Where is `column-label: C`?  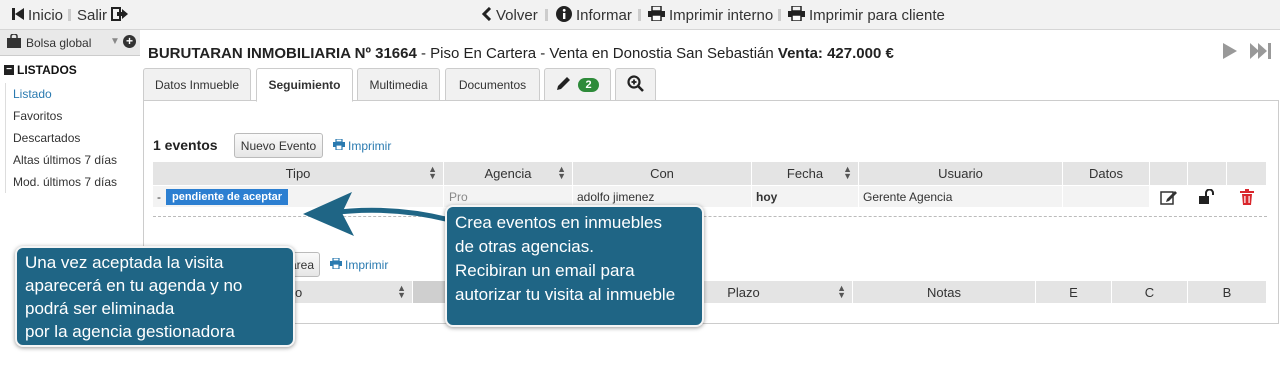
column-label: C is located at coordinates (1149, 292).